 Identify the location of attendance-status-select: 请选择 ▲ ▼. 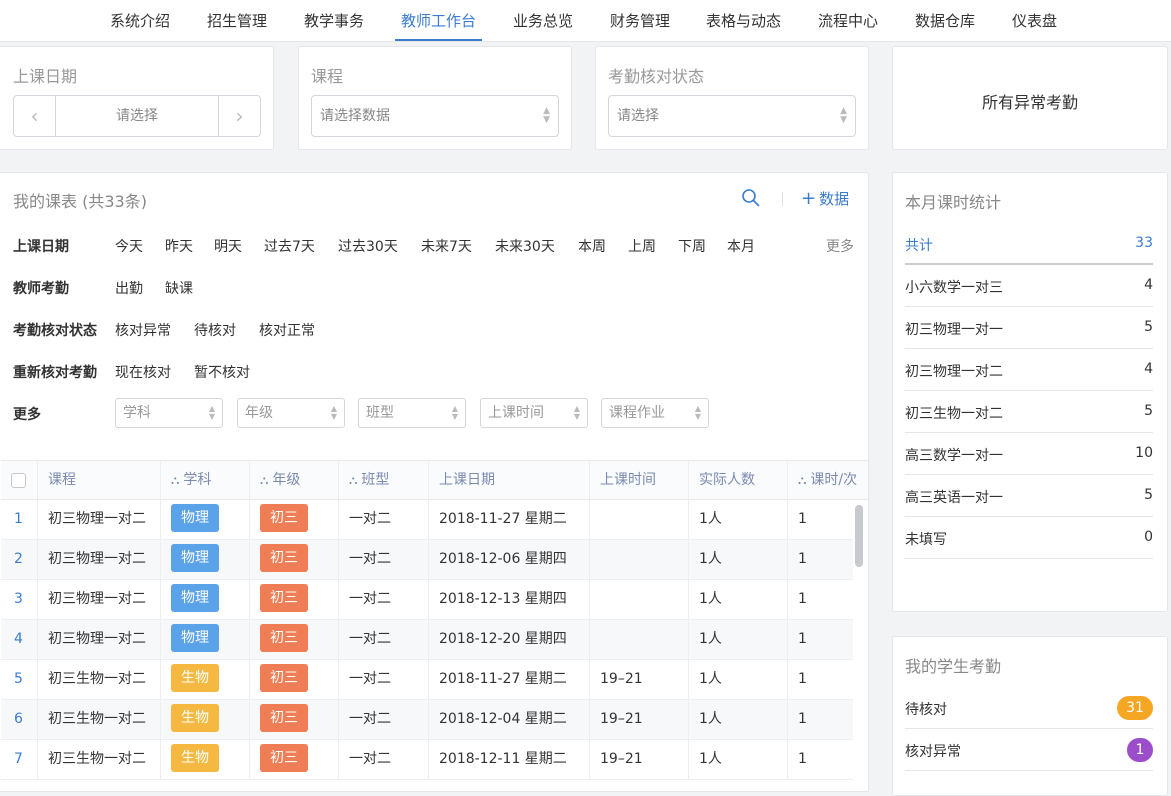
(732, 116).